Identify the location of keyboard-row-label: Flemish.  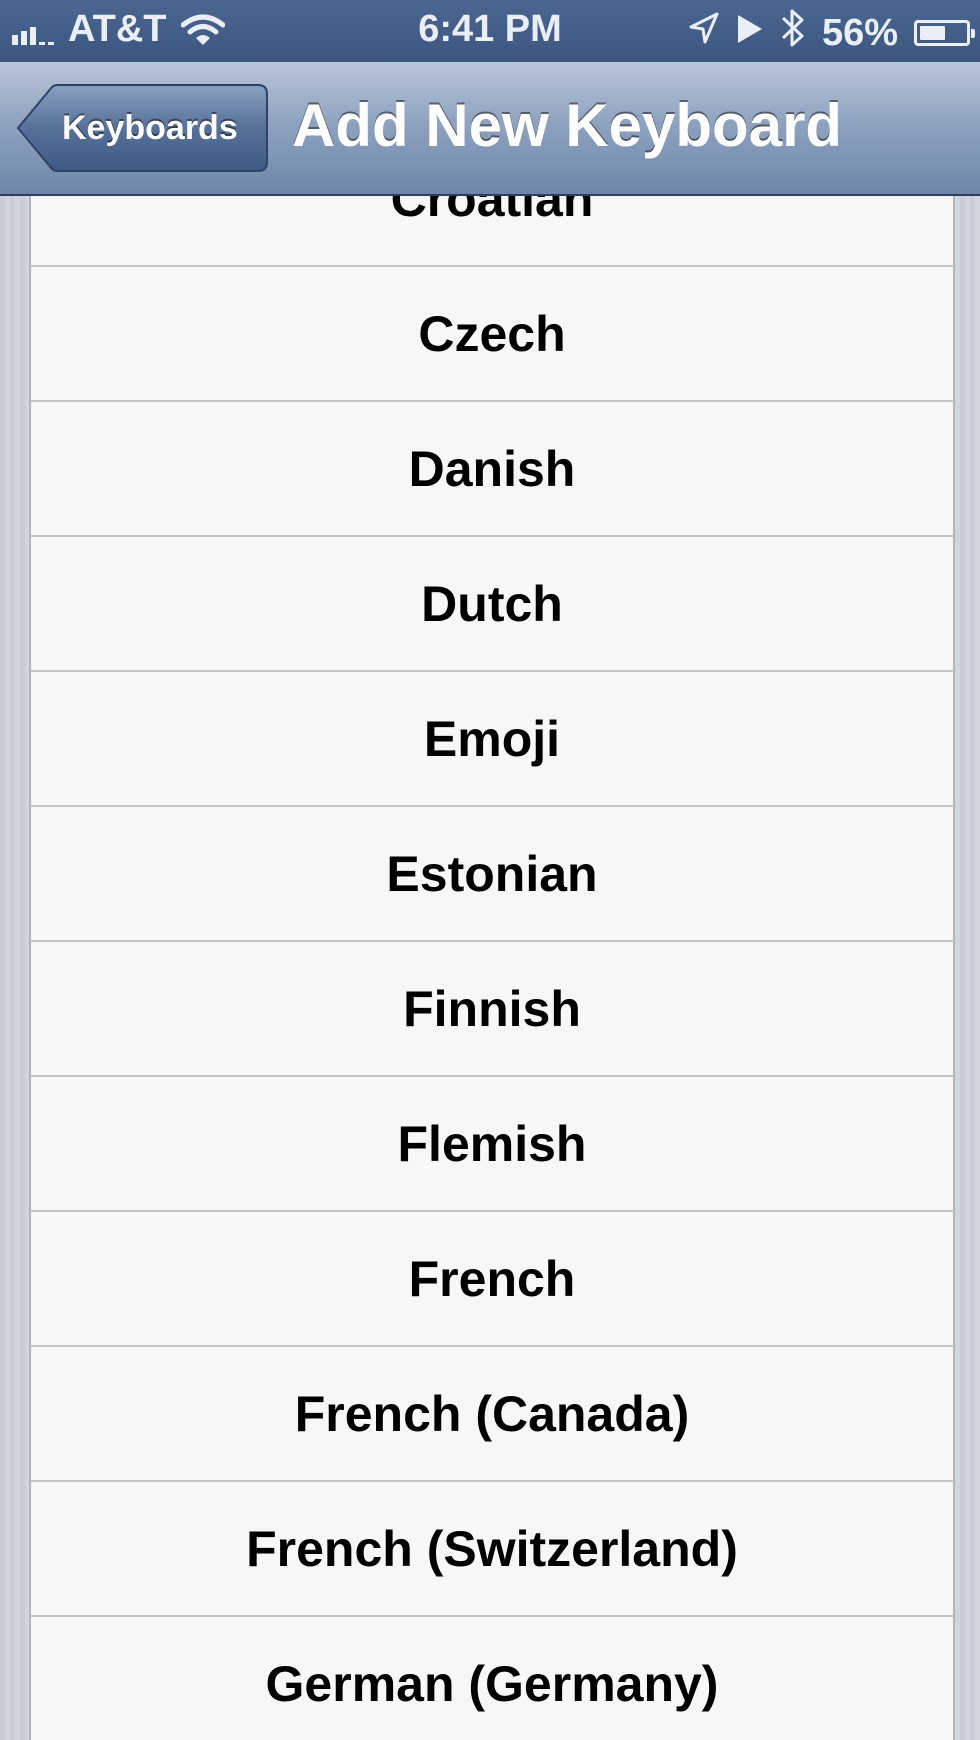
(492, 1143).